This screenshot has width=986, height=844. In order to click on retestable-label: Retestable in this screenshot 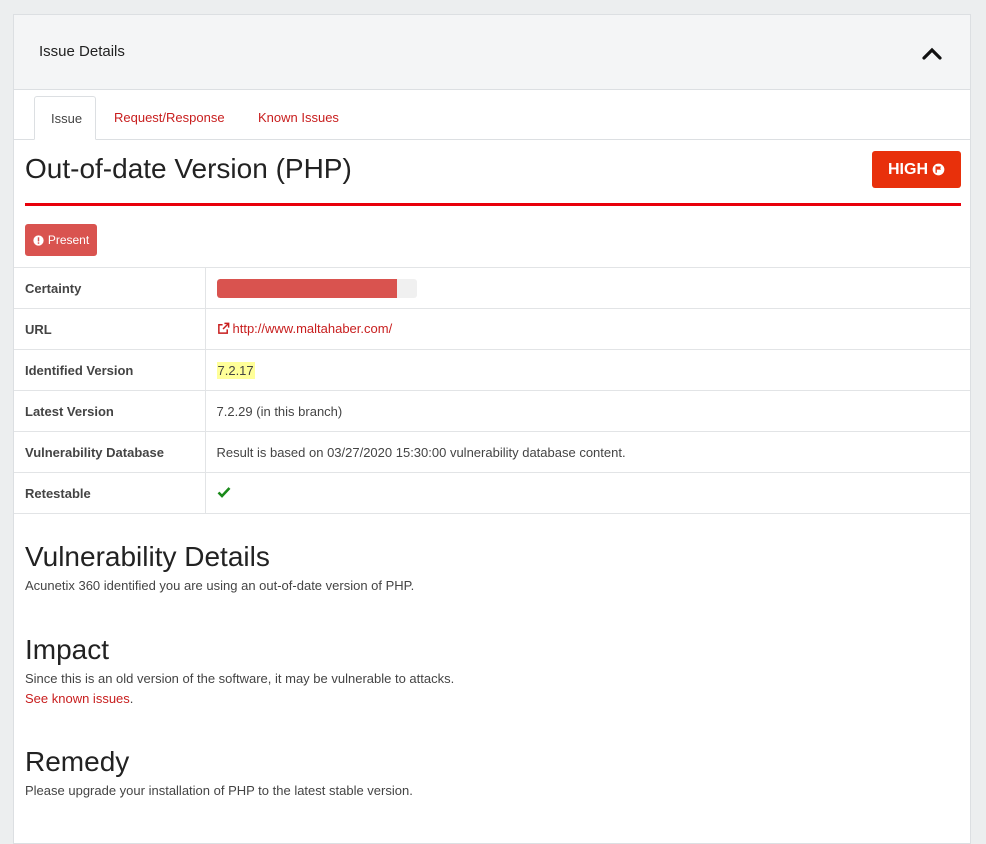, I will do `click(110, 493)`.